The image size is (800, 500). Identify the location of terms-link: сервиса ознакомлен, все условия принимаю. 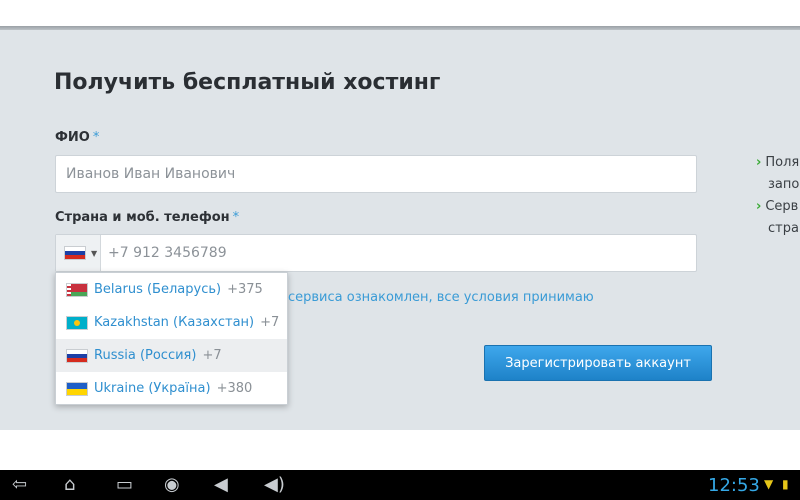
(441, 297).